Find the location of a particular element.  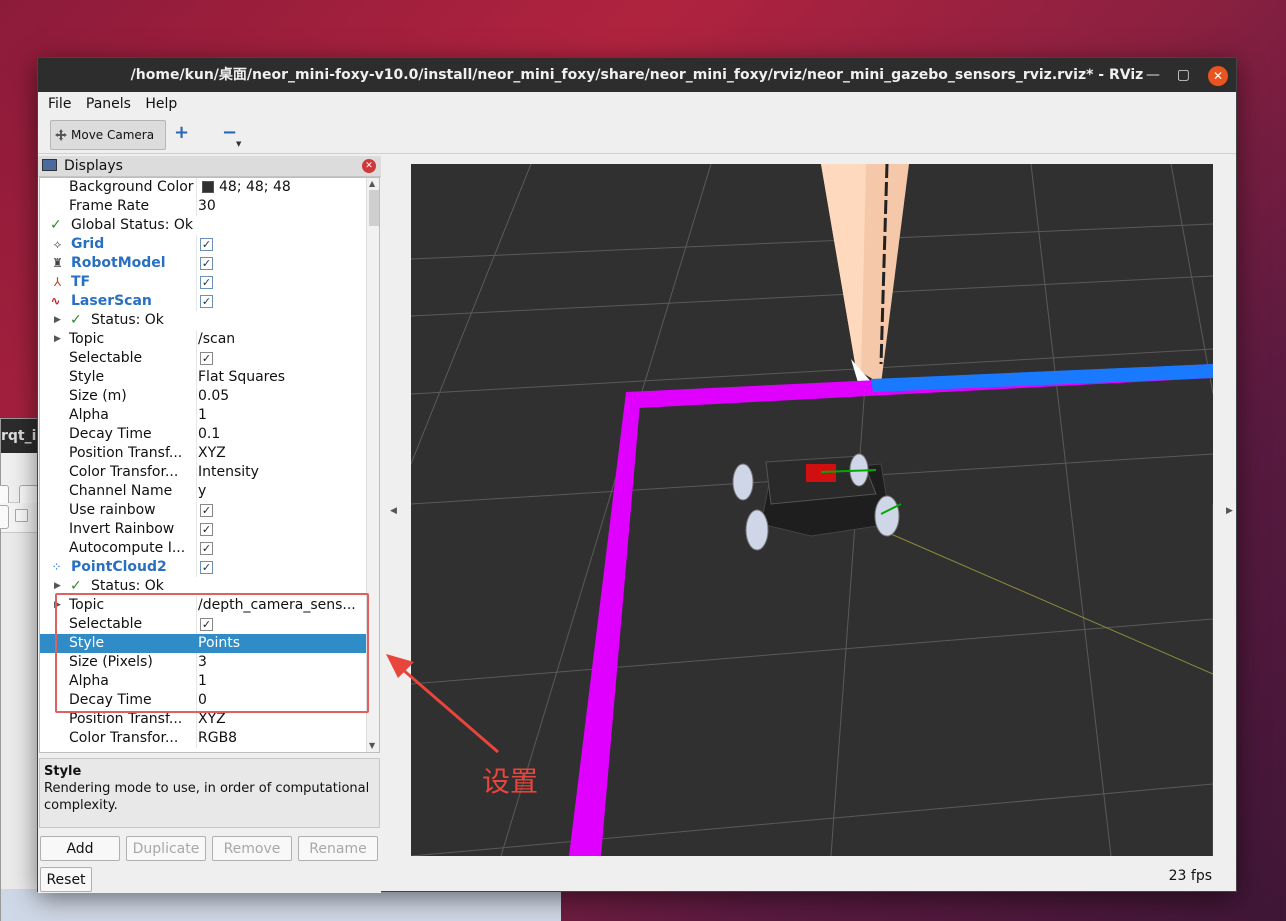

axis-line is located at coordinates (1051, 604).